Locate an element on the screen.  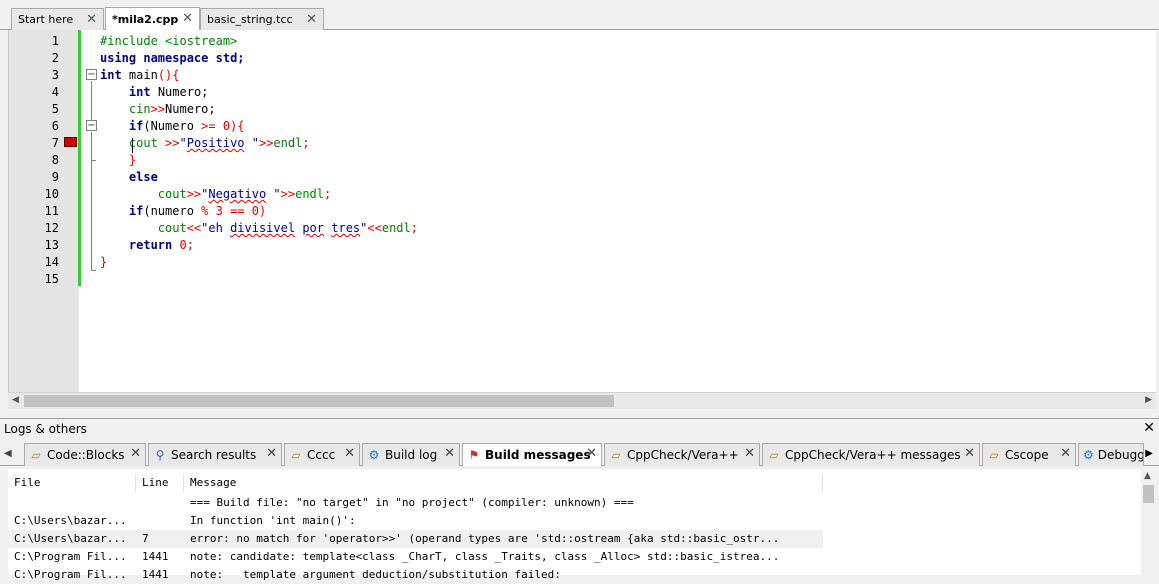
column-header-line: Line is located at coordinates (160, 483).